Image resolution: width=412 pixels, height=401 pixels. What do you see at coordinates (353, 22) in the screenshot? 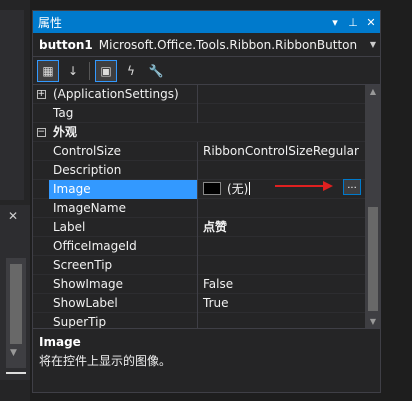
I see `pin-icon: ⊥` at bounding box center [353, 22].